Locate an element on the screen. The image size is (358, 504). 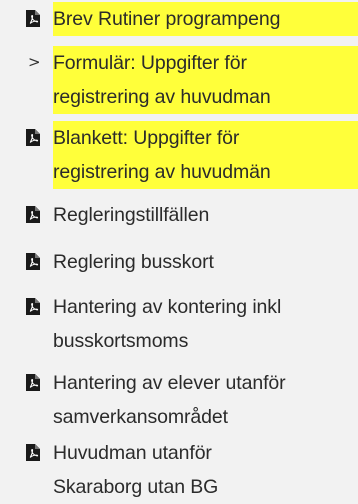
link-label: Regleringstillfällen is located at coordinates (131, 215).